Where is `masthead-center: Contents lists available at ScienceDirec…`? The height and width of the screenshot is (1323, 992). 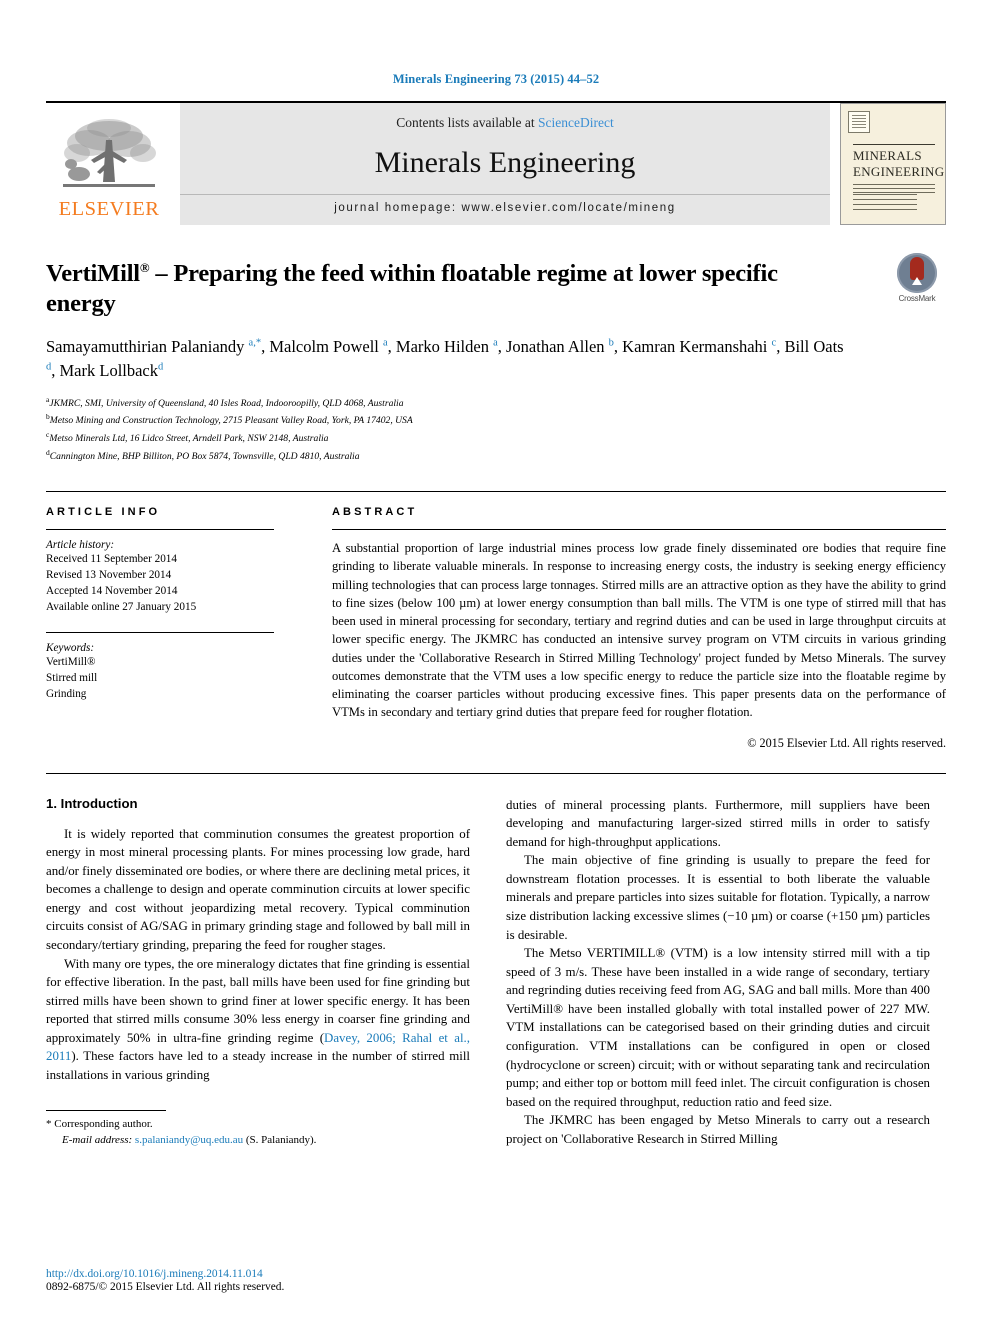 masthead-center: Contents lists available at ScienceDirec… is located at coordinates (505, 164).